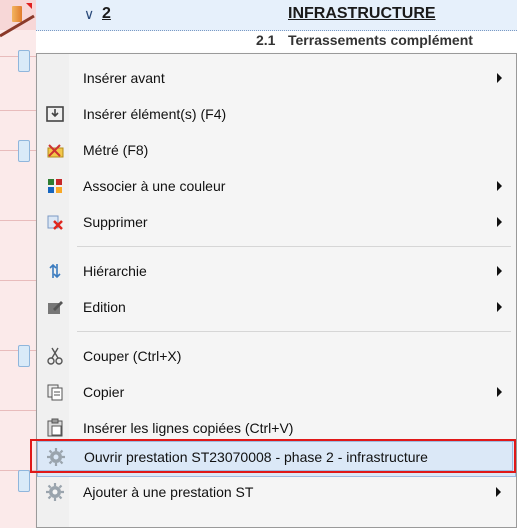 The height and width of the screenshot is (528, 517). What do you see at coordinates (276, 392) in the screenshot?
I see `menu-item-copier: Copier` at bounding box center [276, 392].